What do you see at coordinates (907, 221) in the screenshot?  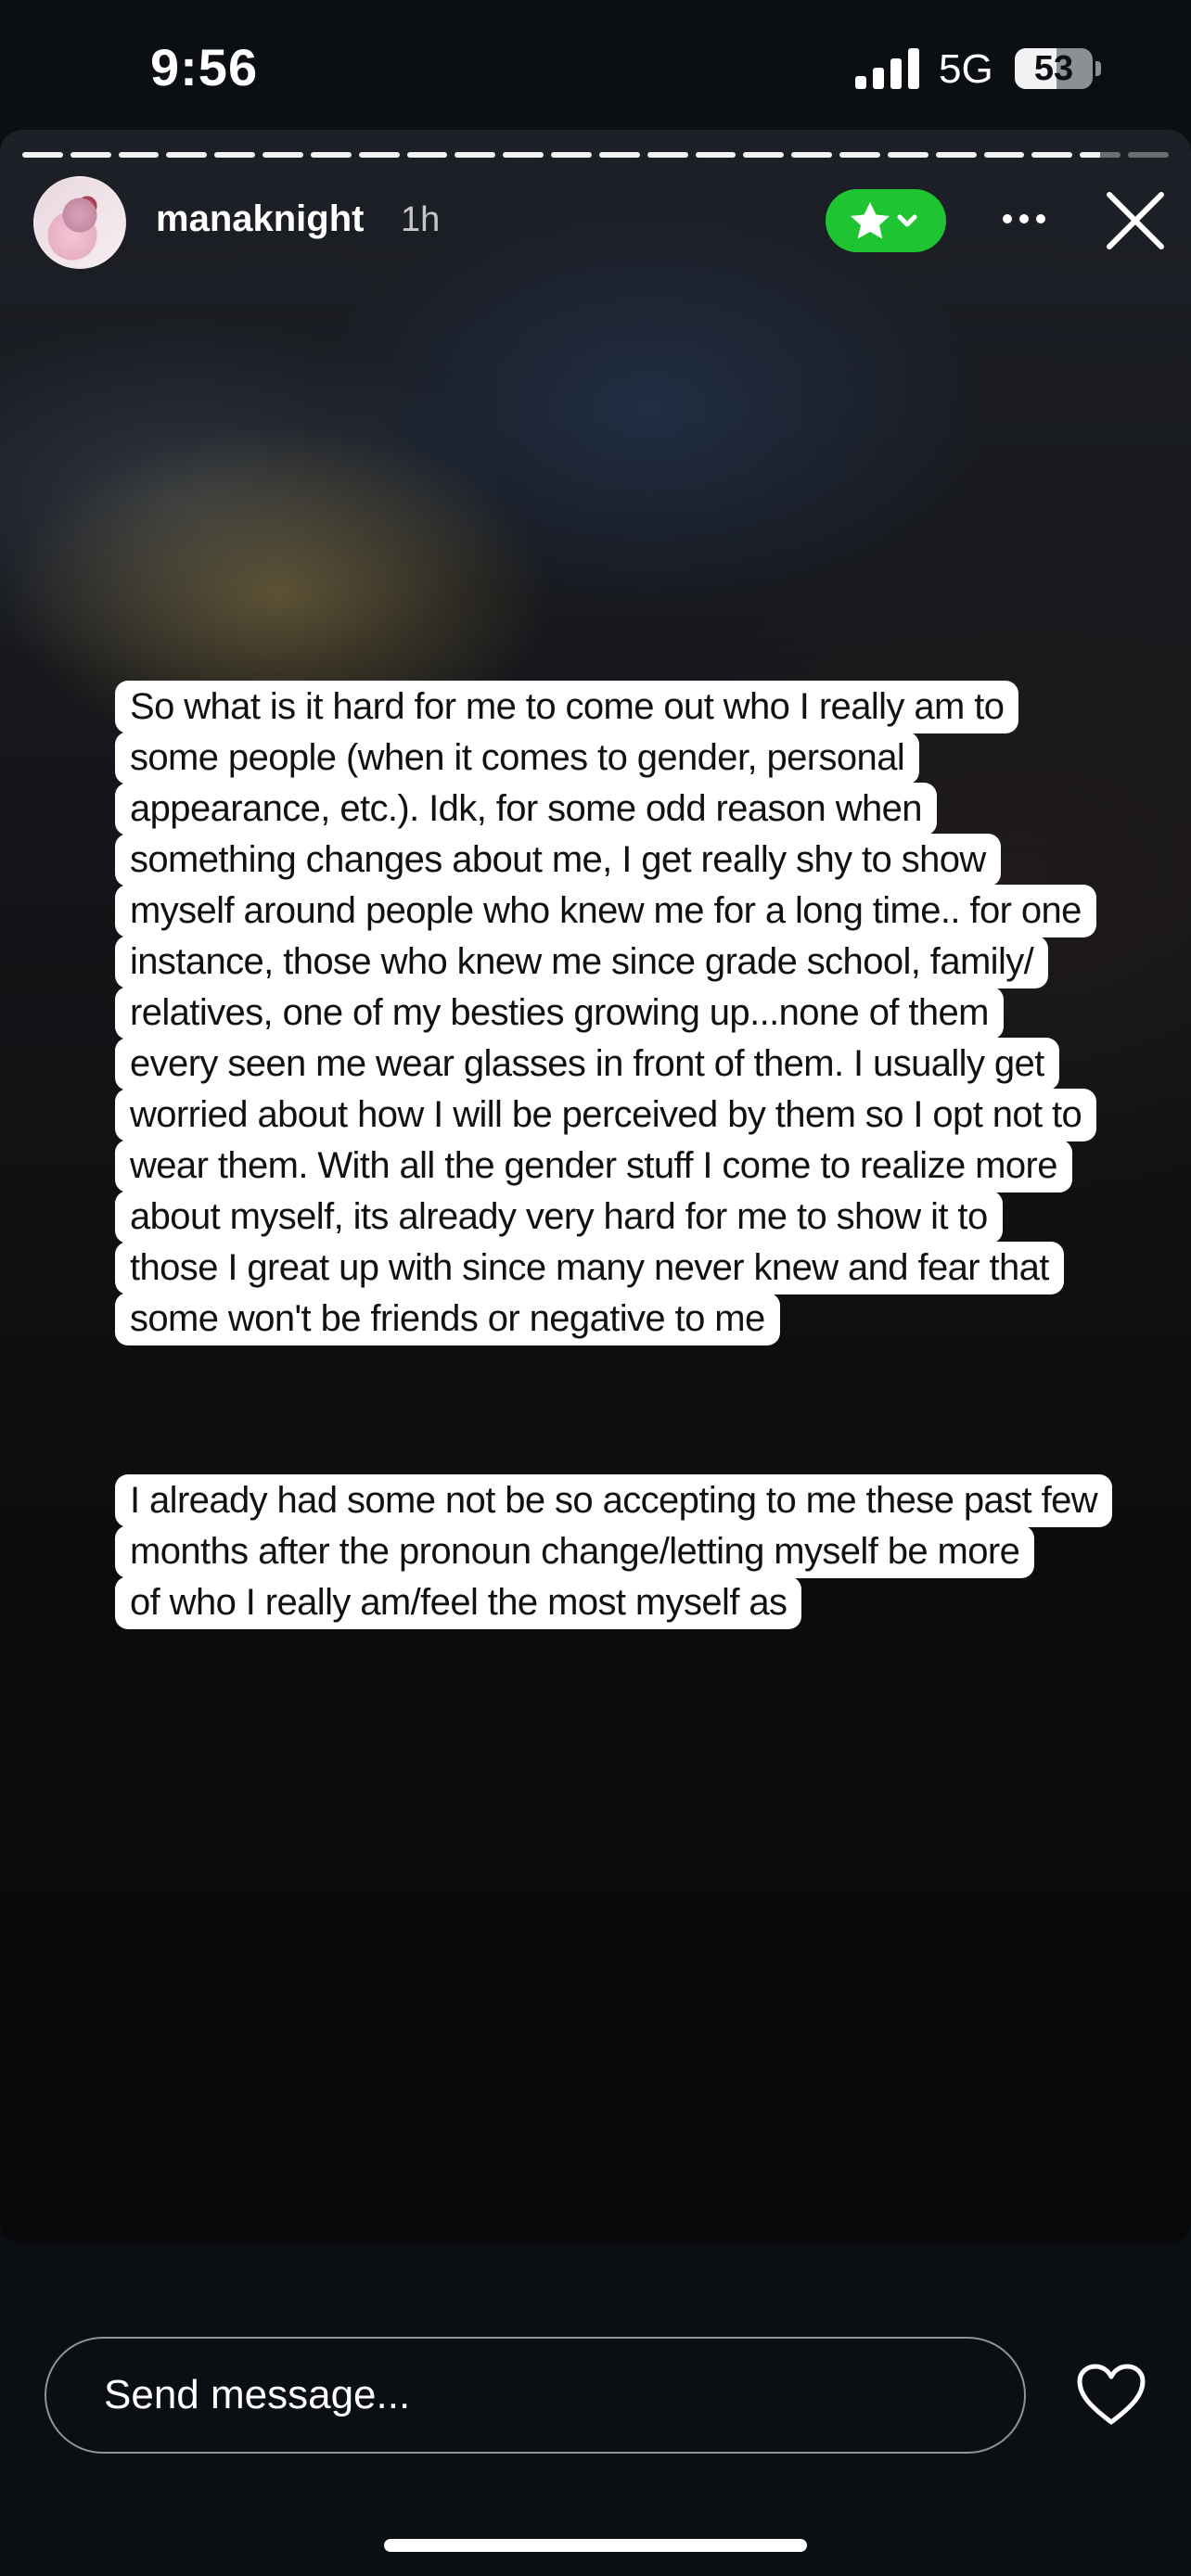 I see `chevron-down-icon` at bounding box center [907, 221].